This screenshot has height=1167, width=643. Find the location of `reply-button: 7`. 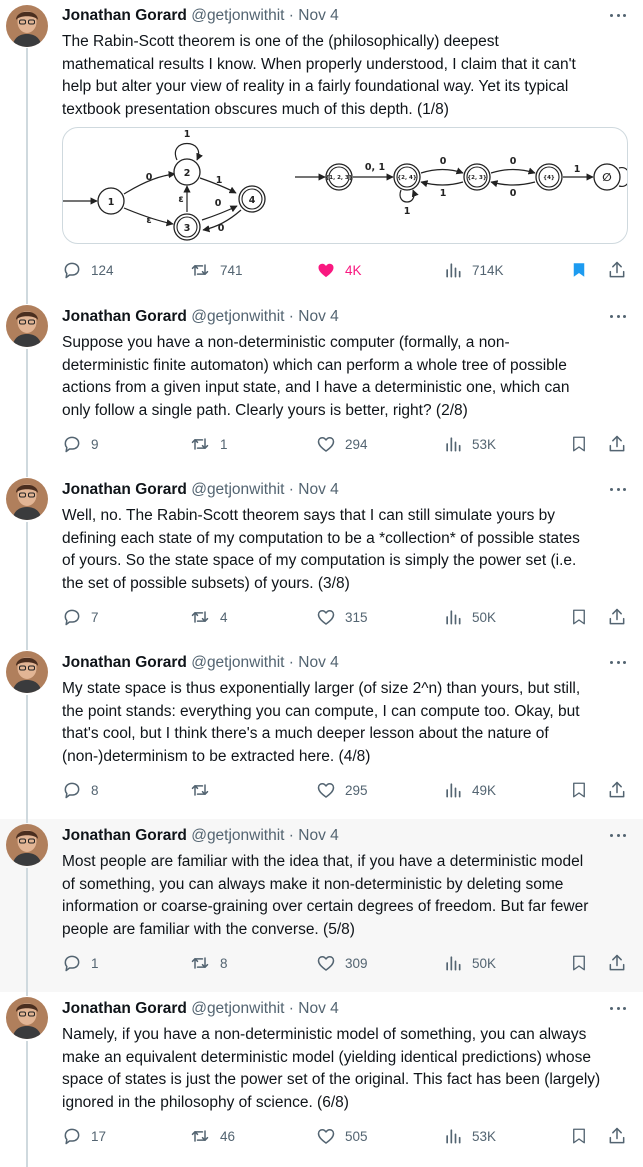

reply-button: 7 is located at coordinates (80, 617).